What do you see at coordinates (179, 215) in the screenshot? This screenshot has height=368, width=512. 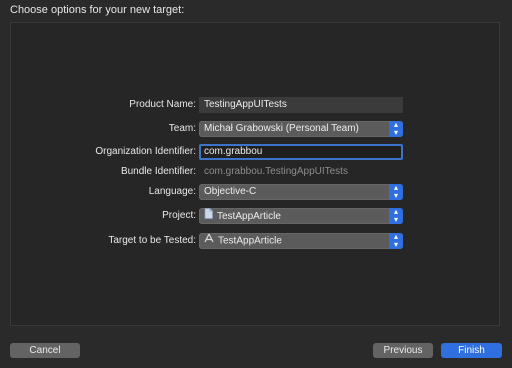 I see `project-label: Project:` at bounding box center [179, 215].